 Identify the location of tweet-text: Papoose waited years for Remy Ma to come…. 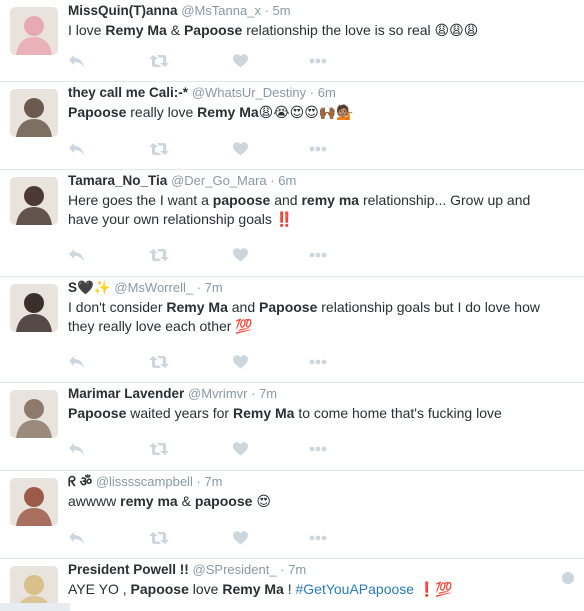
(316, 413).